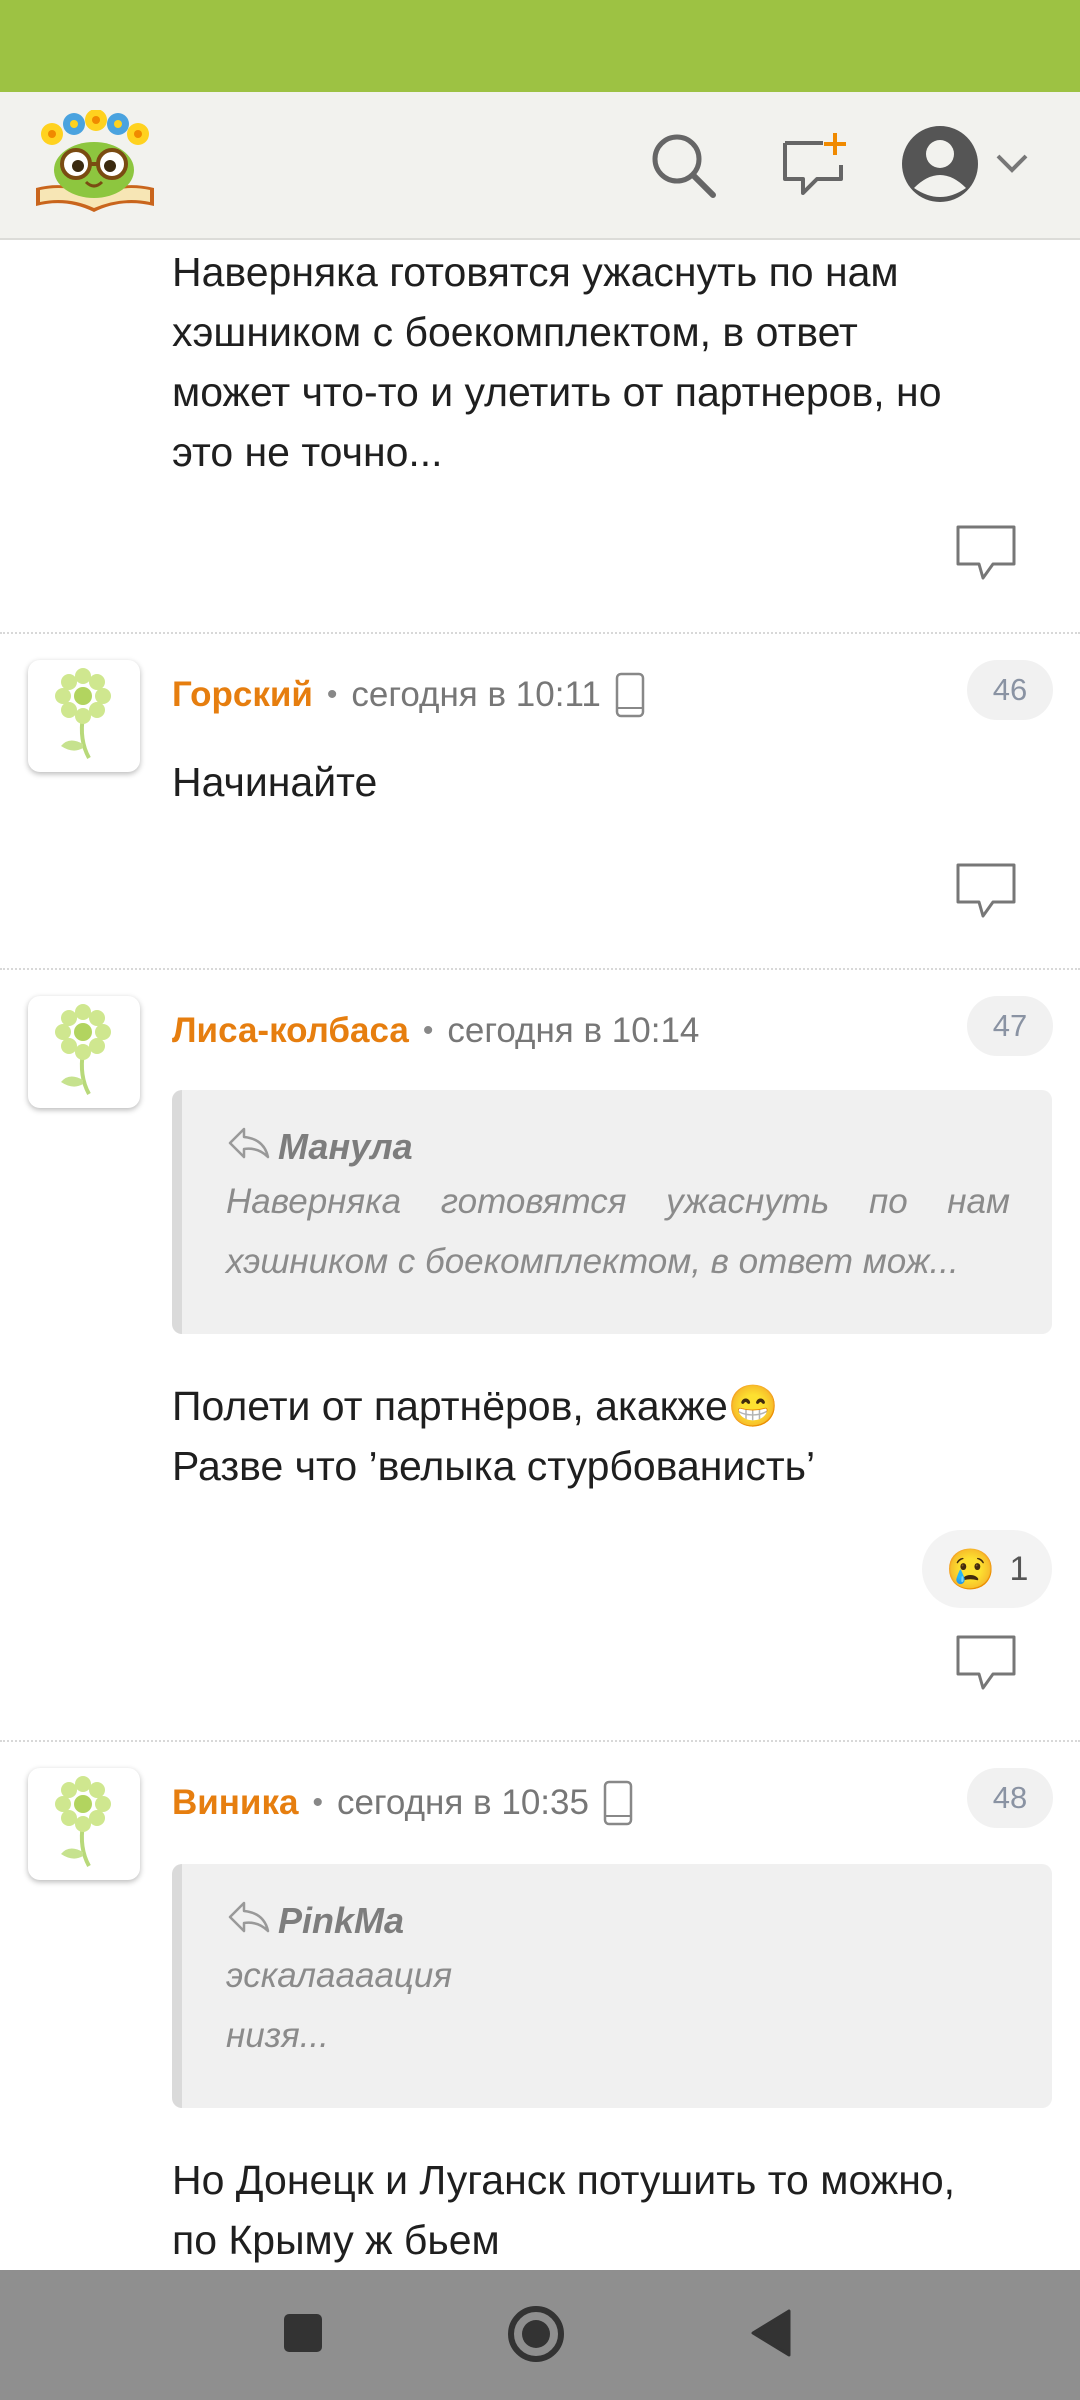  Describe the element at coordinates (540, 46) in the screenshot. I see `status-bar` at that location.